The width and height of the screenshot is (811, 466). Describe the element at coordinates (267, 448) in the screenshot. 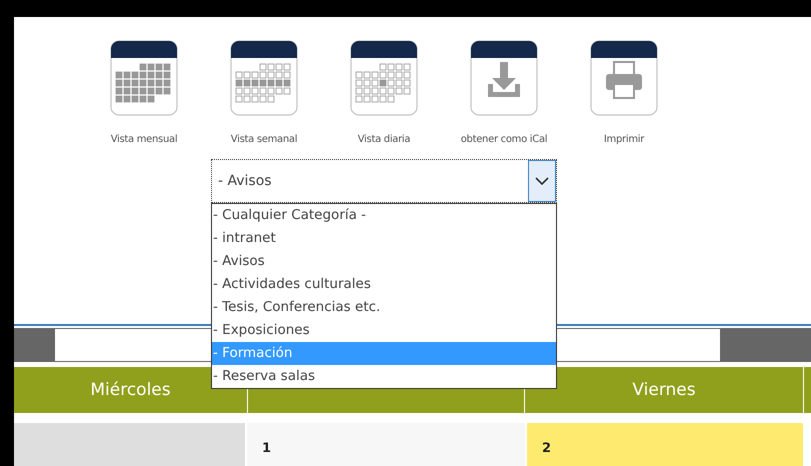

I see `day-number: 1` at that location.